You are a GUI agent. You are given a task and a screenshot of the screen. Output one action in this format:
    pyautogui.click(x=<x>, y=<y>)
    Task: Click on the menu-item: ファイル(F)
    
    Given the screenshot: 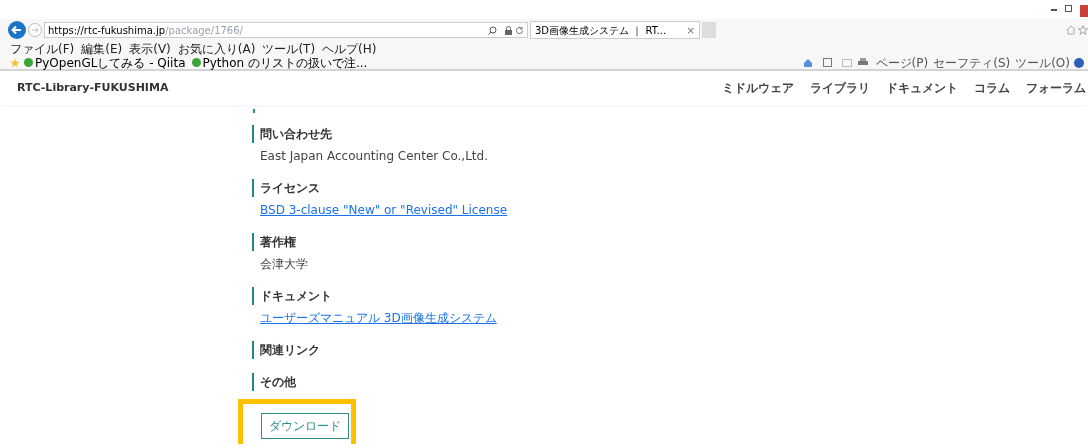 What is the action you would take?
    pyautogui.click(x=42, y=48)
    